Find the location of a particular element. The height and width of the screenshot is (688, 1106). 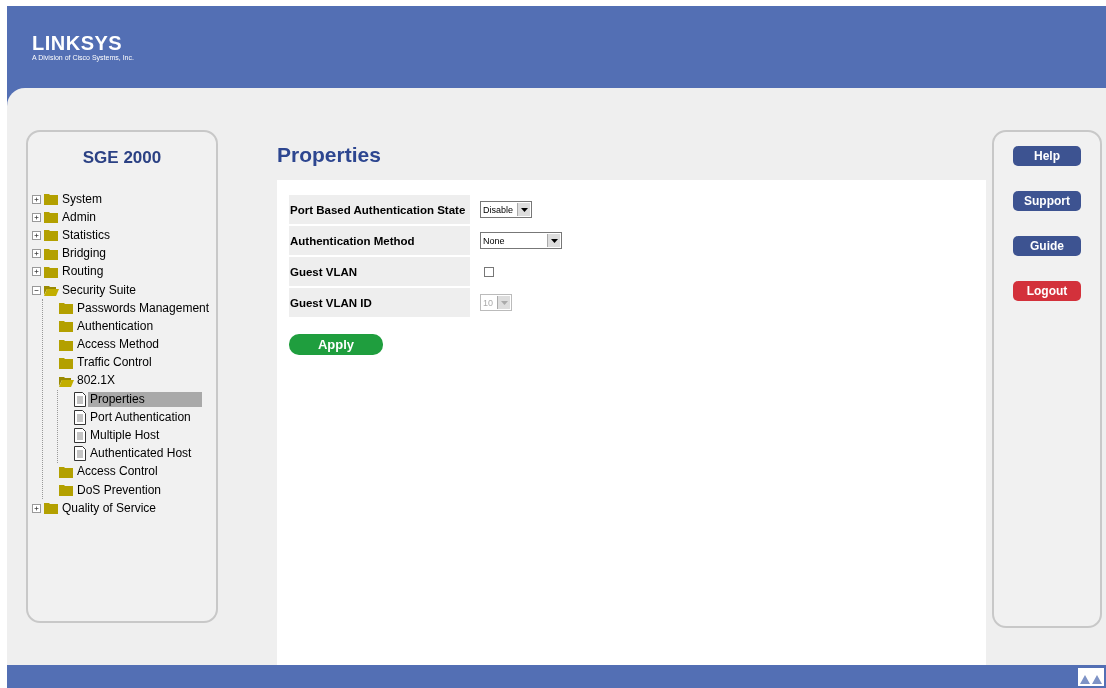

field-label: Guest VLAN ID is located at coordinates (379, 302).